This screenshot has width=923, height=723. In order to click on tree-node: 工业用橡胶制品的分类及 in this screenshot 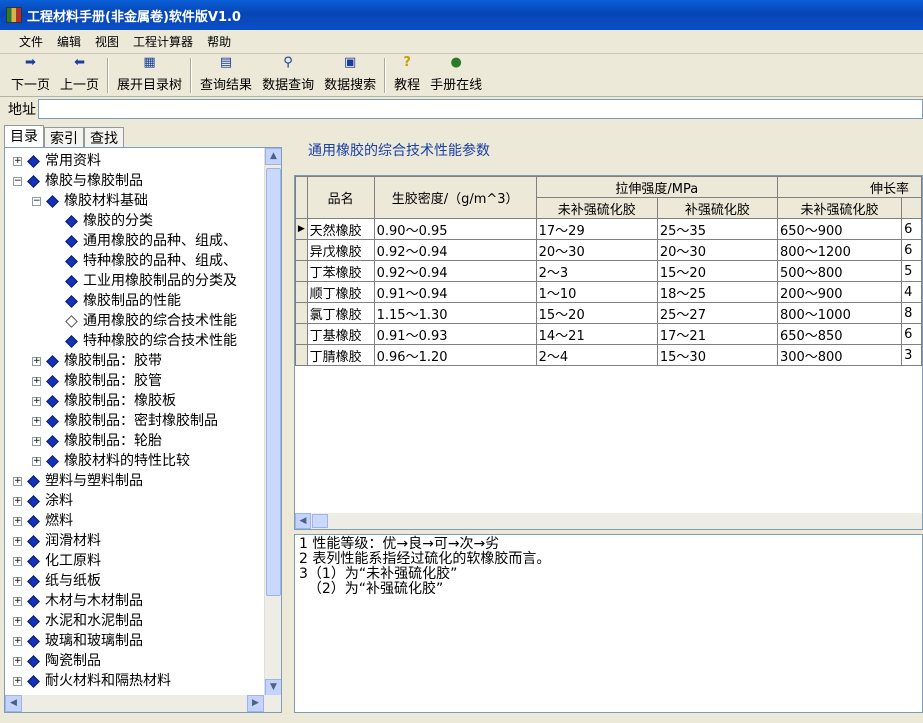, I will do `click(144, 281)`.